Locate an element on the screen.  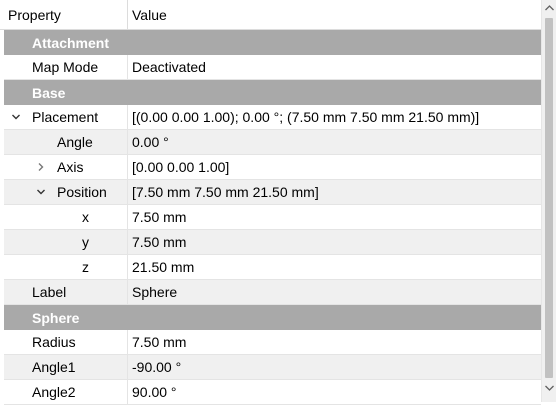
property-value: 21.50 mm is located at coordinates (161, 267).